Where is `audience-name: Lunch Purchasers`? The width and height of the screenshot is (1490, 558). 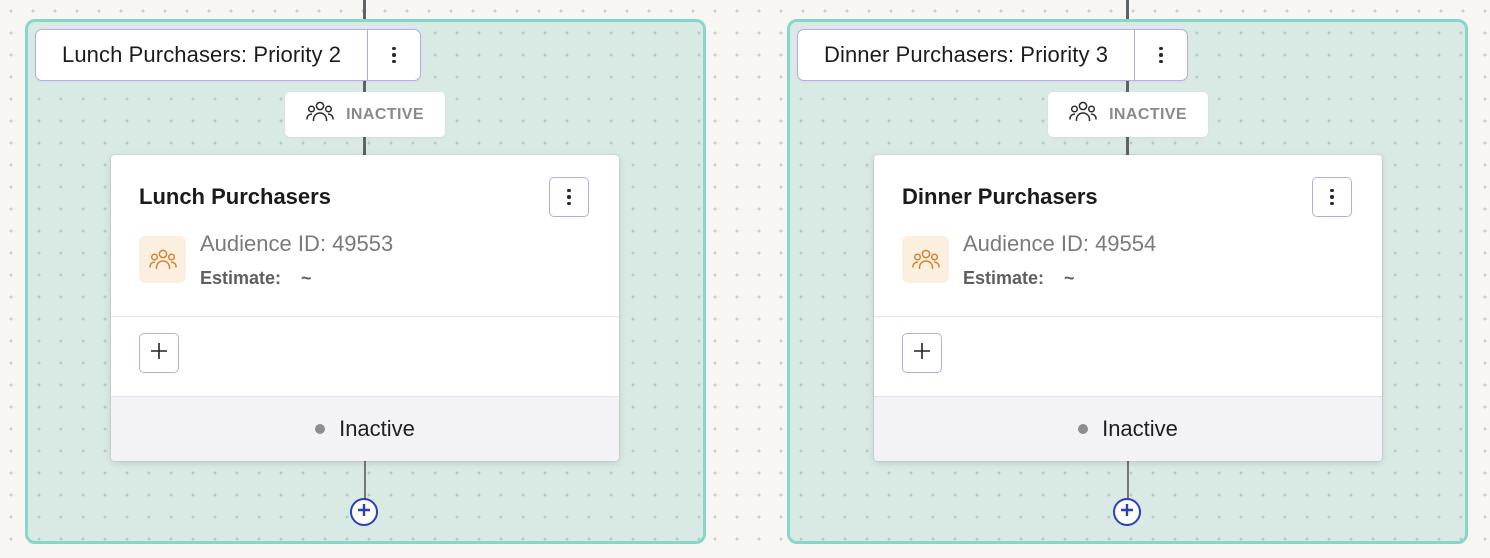
audience-name: Lunch Purchasers is located at coordinates (235, 196).